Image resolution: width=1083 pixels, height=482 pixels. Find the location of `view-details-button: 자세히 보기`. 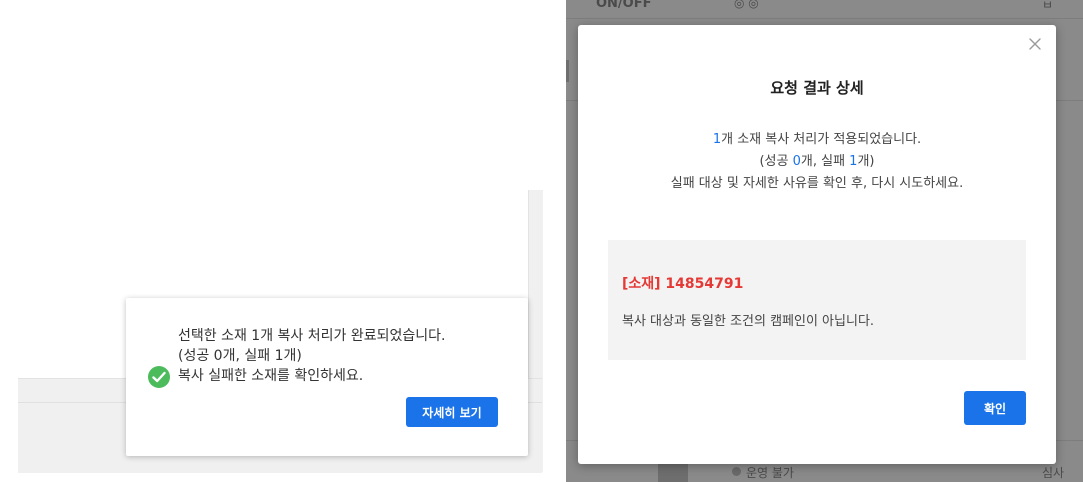

view-details-button: 자세히 보기 is located at coordinates (452, 412).